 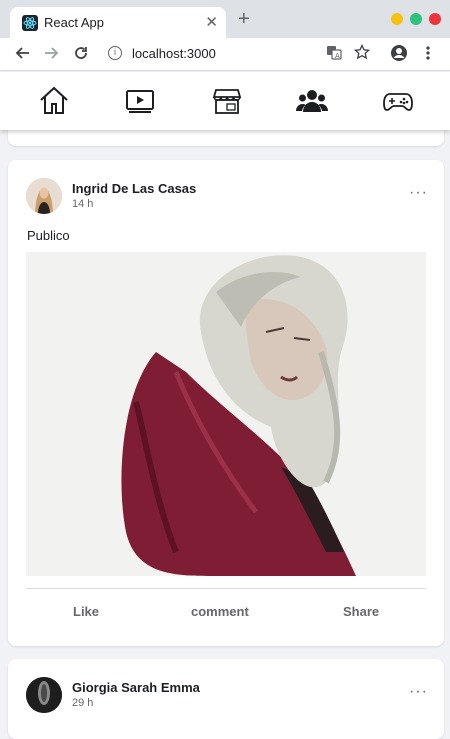 What do you see at coordinates (220, 611) in the screenshot?
I see `comment-button: comment` at bounding box center [220, 611].